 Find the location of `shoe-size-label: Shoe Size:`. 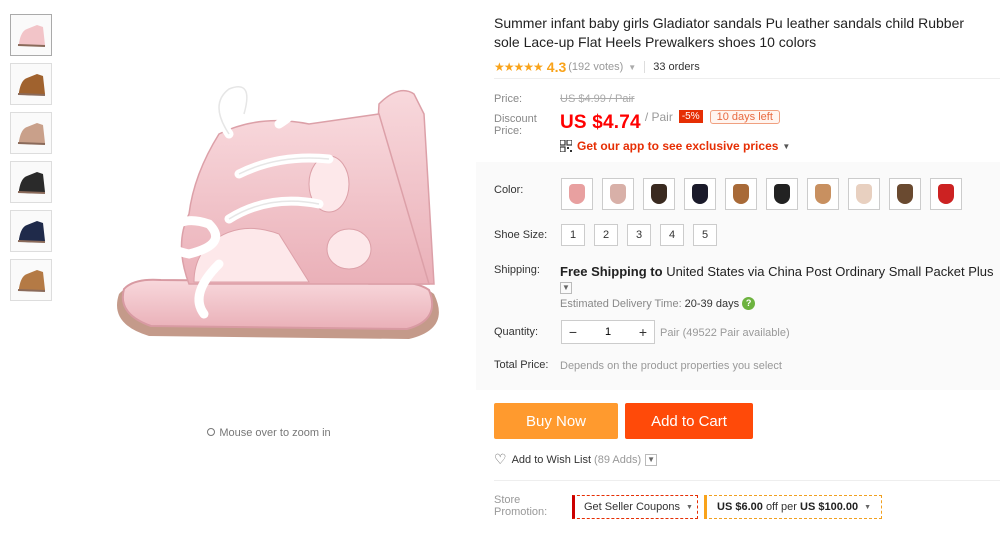

shoe-size-label: Shoe Size: is located at coordinates (521, 235).